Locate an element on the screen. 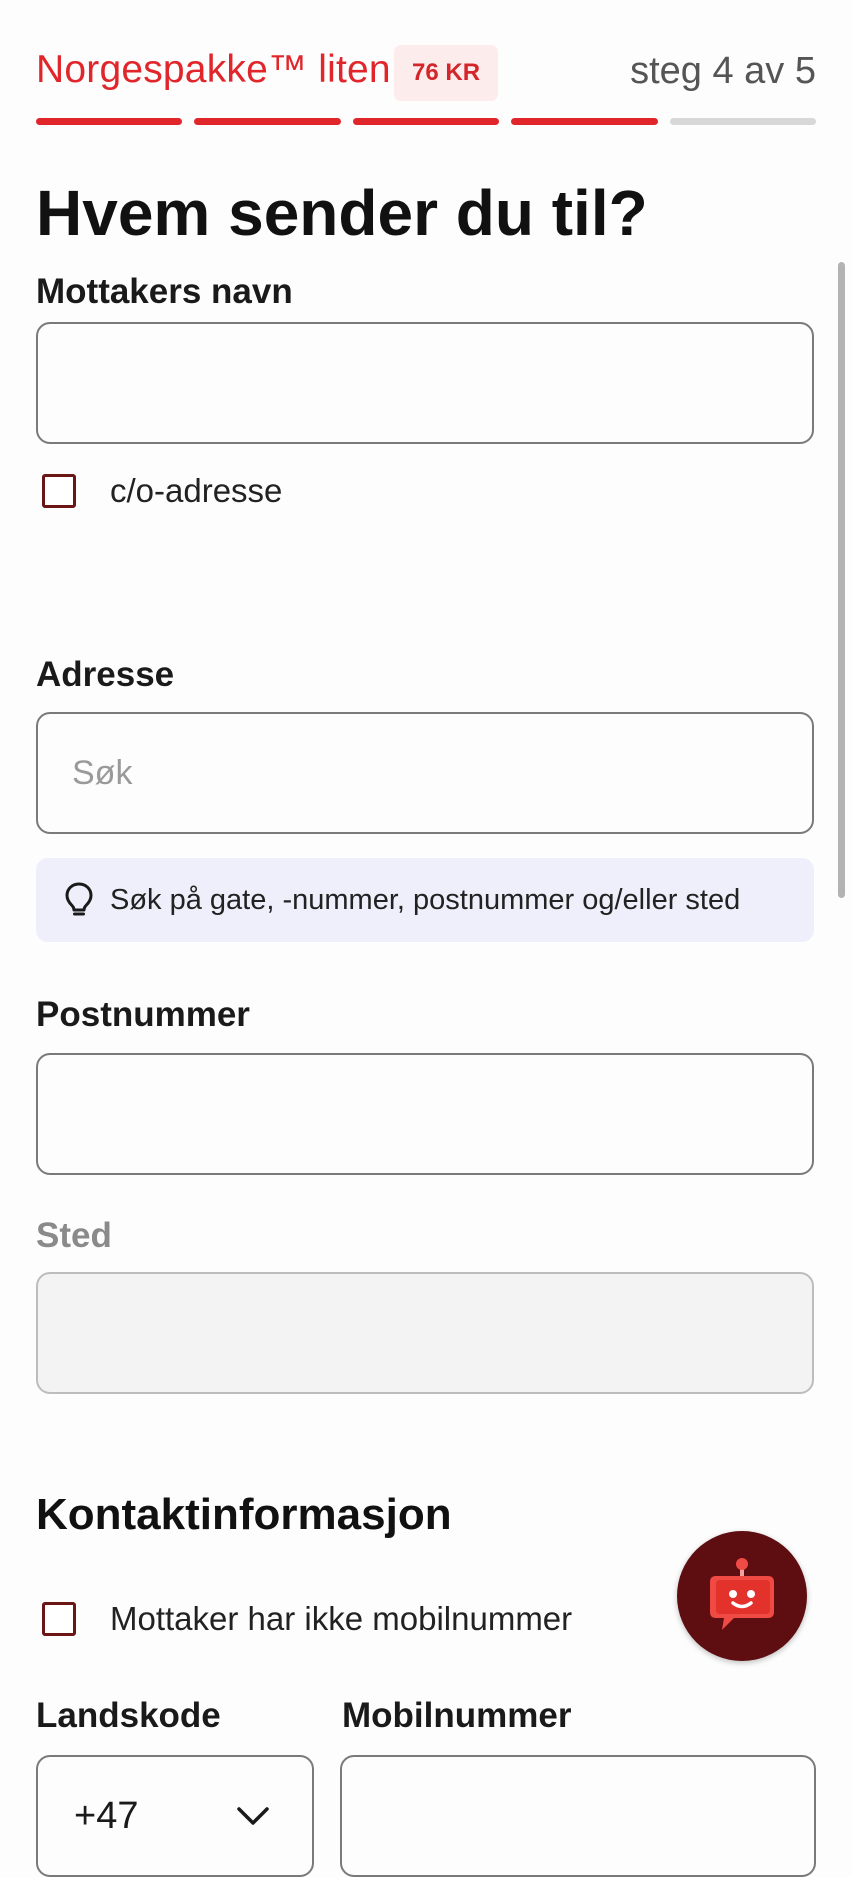 This screenshot has height=1877, width=852. country-code-select: +47 is located at coordinates (175, 1816).